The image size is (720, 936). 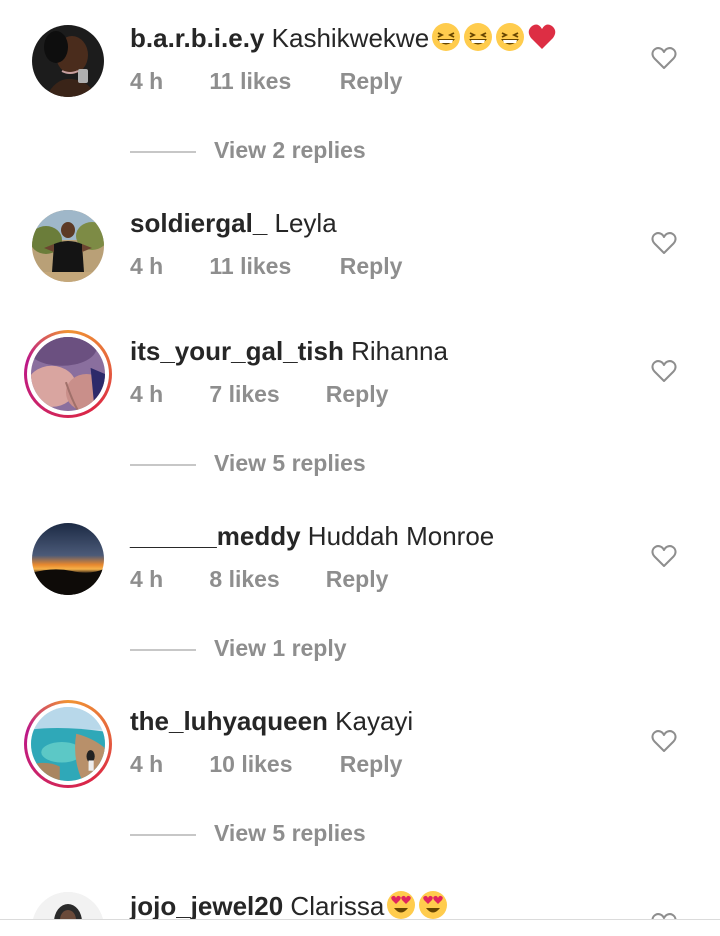 What do you see at coordinates (337, 905) in the screenshot?
I see `comment-body: Clarissa` at bounding box center [337, 905].